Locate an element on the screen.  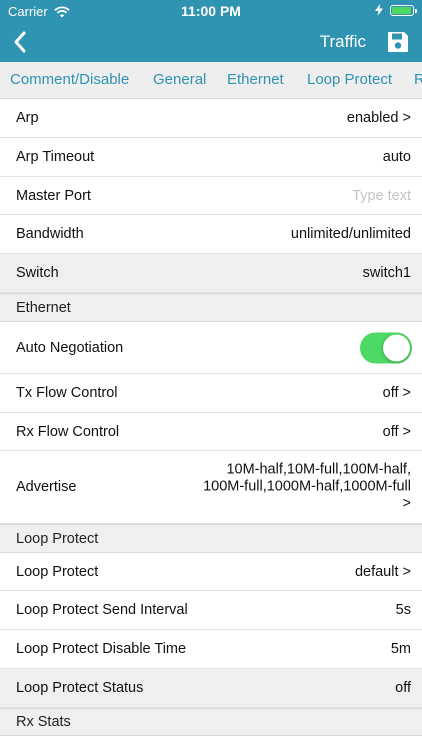
bandwidth-row: Bandwidth unlimited/unlimited is located at coordinates (211, 234).